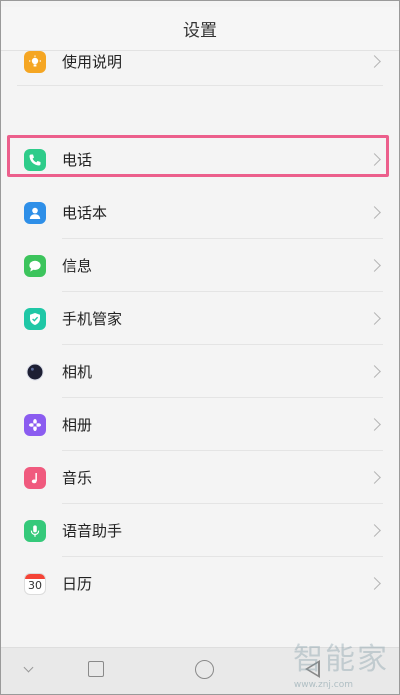 The height and width of the screenshot is (695, 400). I want to click on message-icon, so click(35, 265).